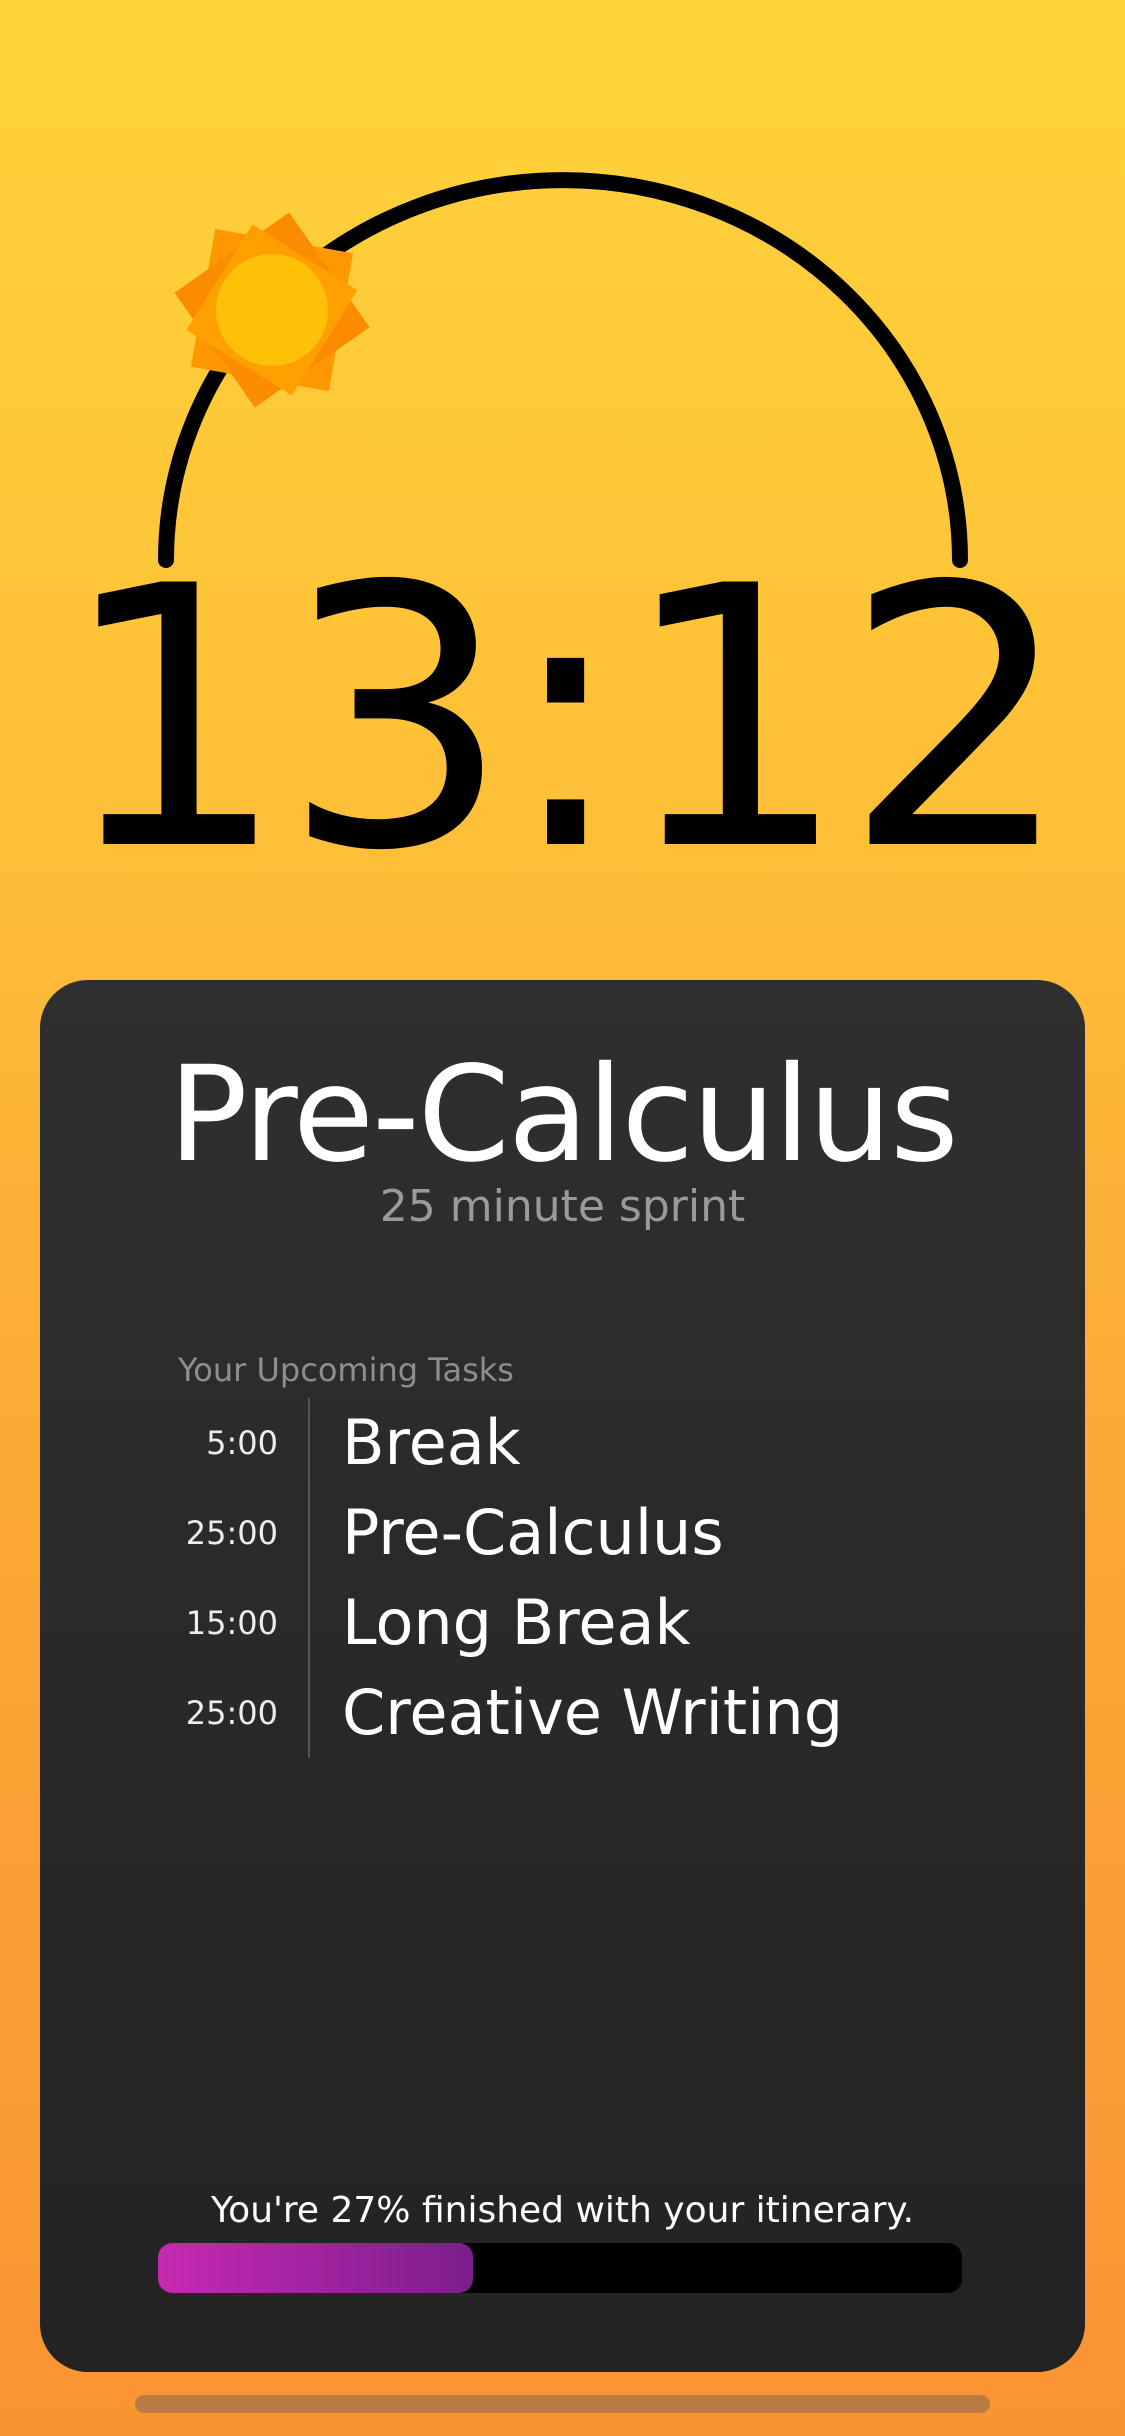 The width and height of the screenshot is (1125, 2436). I want to click on task-name: Pre-Calculus, so click(533, 1532).